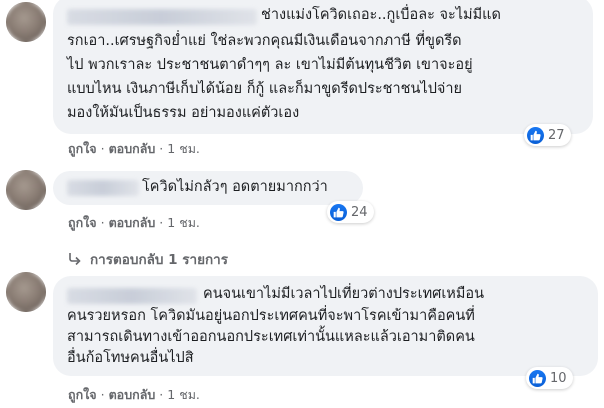  I want to click on reaction-count: 27, so click(547, 135).